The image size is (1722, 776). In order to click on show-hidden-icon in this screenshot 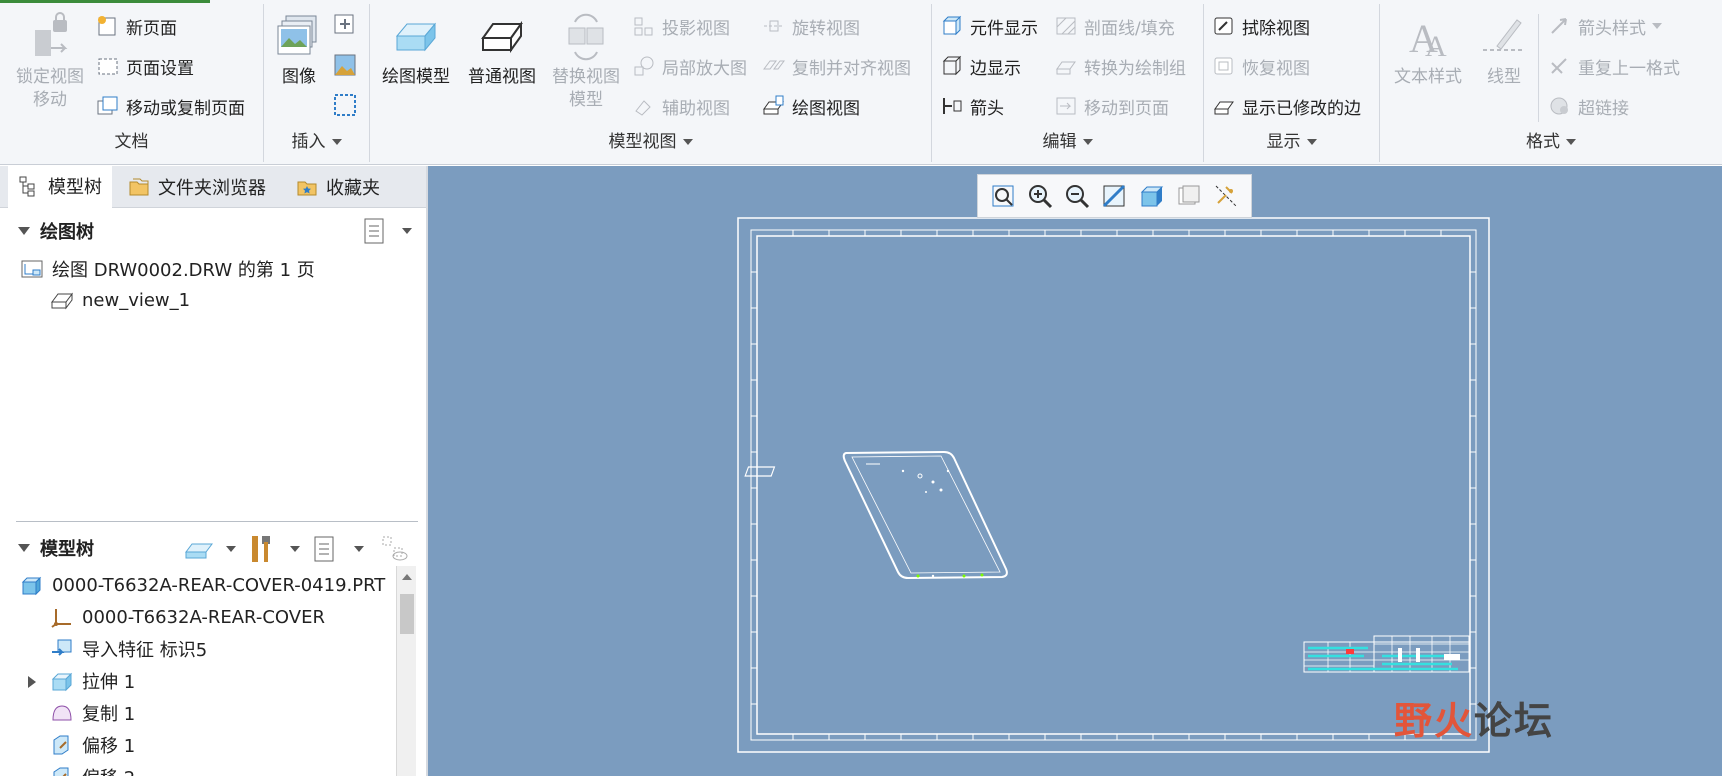, I will do `click(395, 549)`.